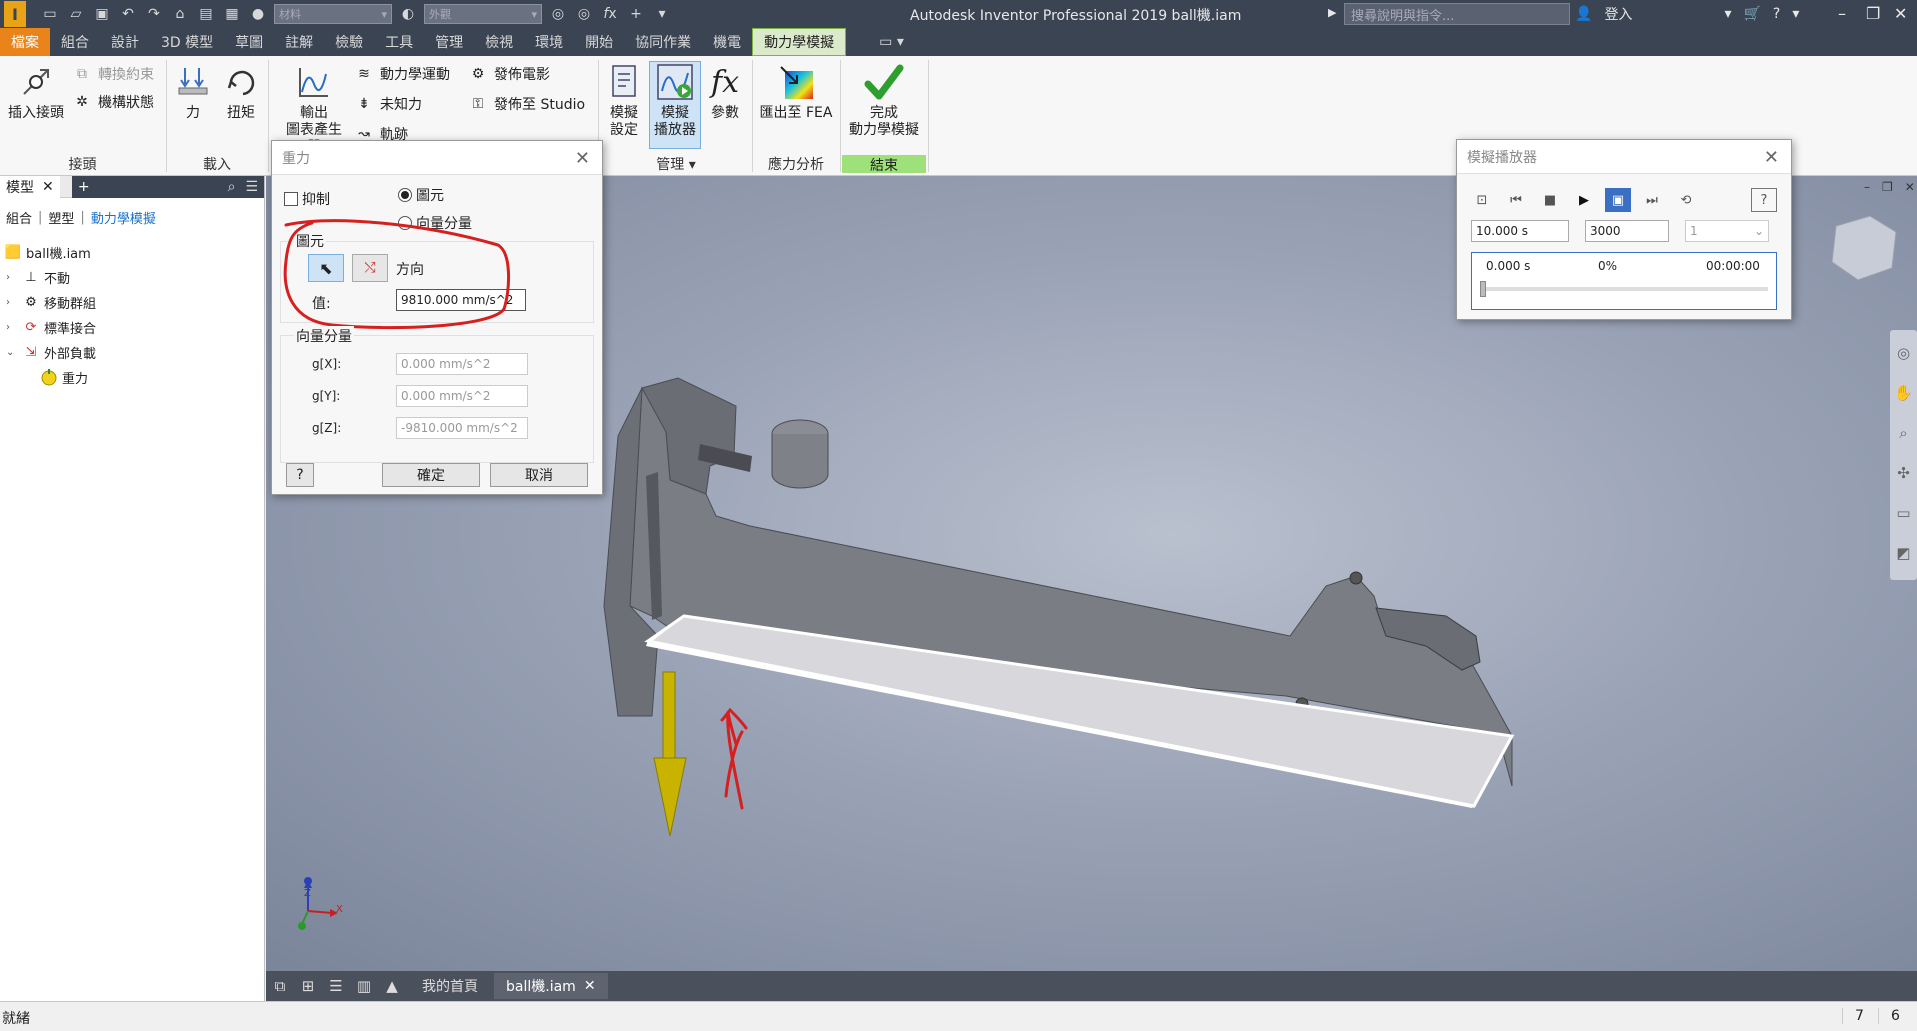  I want to click on select-icon: ▦, so click(232, 14).